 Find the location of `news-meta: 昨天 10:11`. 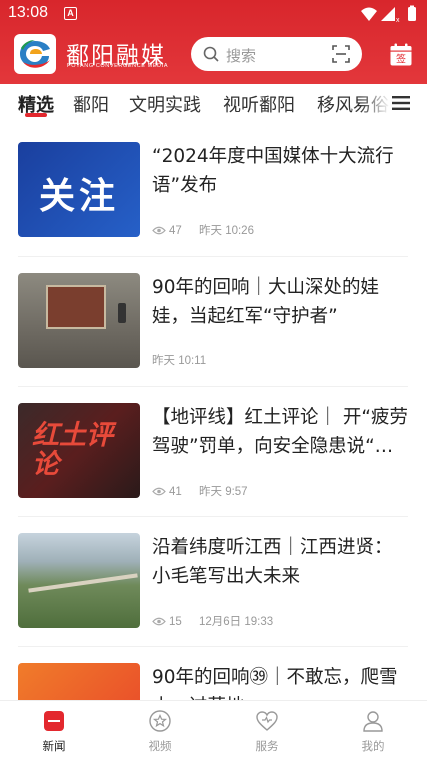

news-meta: 昨天 10:11 is located at coordinates (179, 360).